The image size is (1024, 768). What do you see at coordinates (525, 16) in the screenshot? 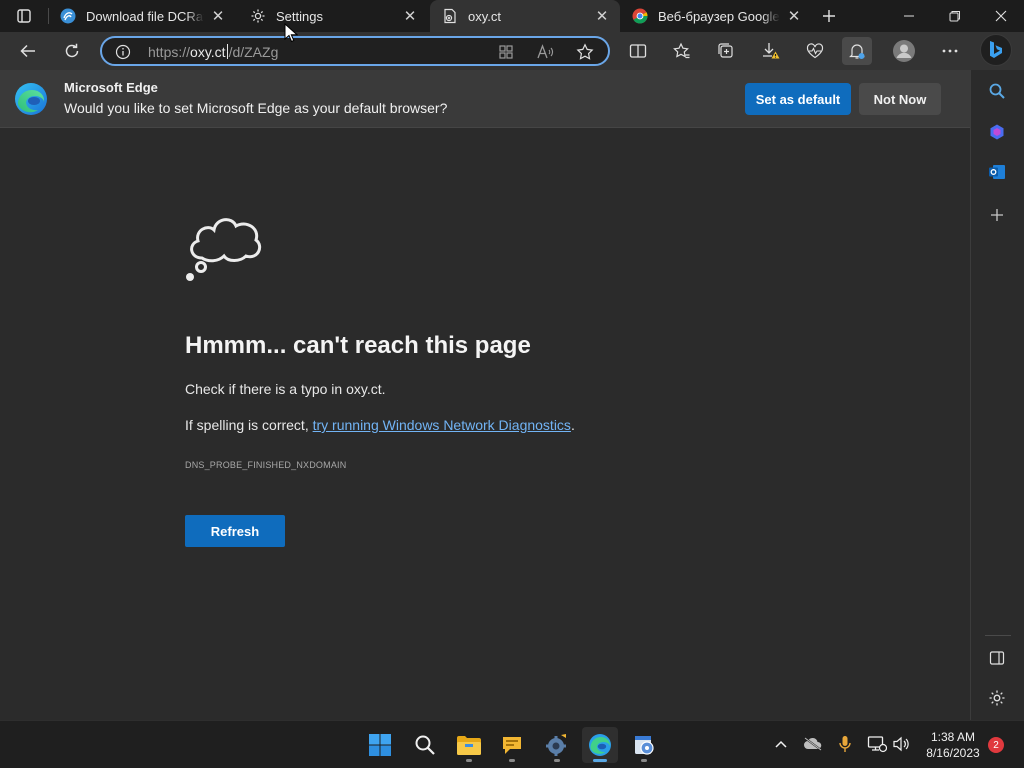
I see `tab-oxy: oxy.ct ✕` at bounding box center [525, 16].